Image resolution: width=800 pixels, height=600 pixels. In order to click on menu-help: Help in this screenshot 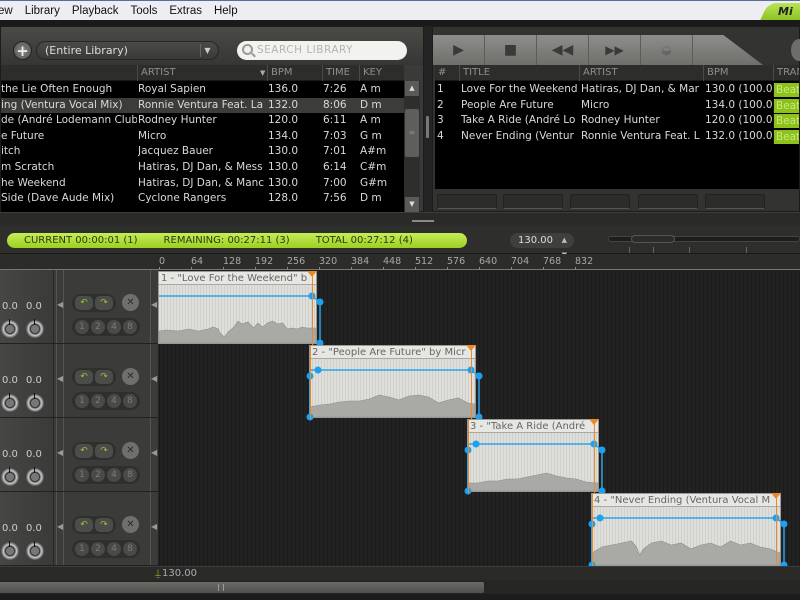, I will do `click(226, 11)`.